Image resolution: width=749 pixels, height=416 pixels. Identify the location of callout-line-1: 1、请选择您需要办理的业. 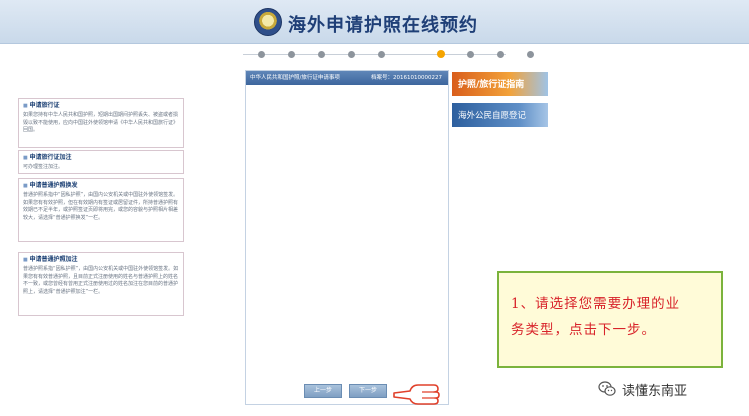
(596, 304).